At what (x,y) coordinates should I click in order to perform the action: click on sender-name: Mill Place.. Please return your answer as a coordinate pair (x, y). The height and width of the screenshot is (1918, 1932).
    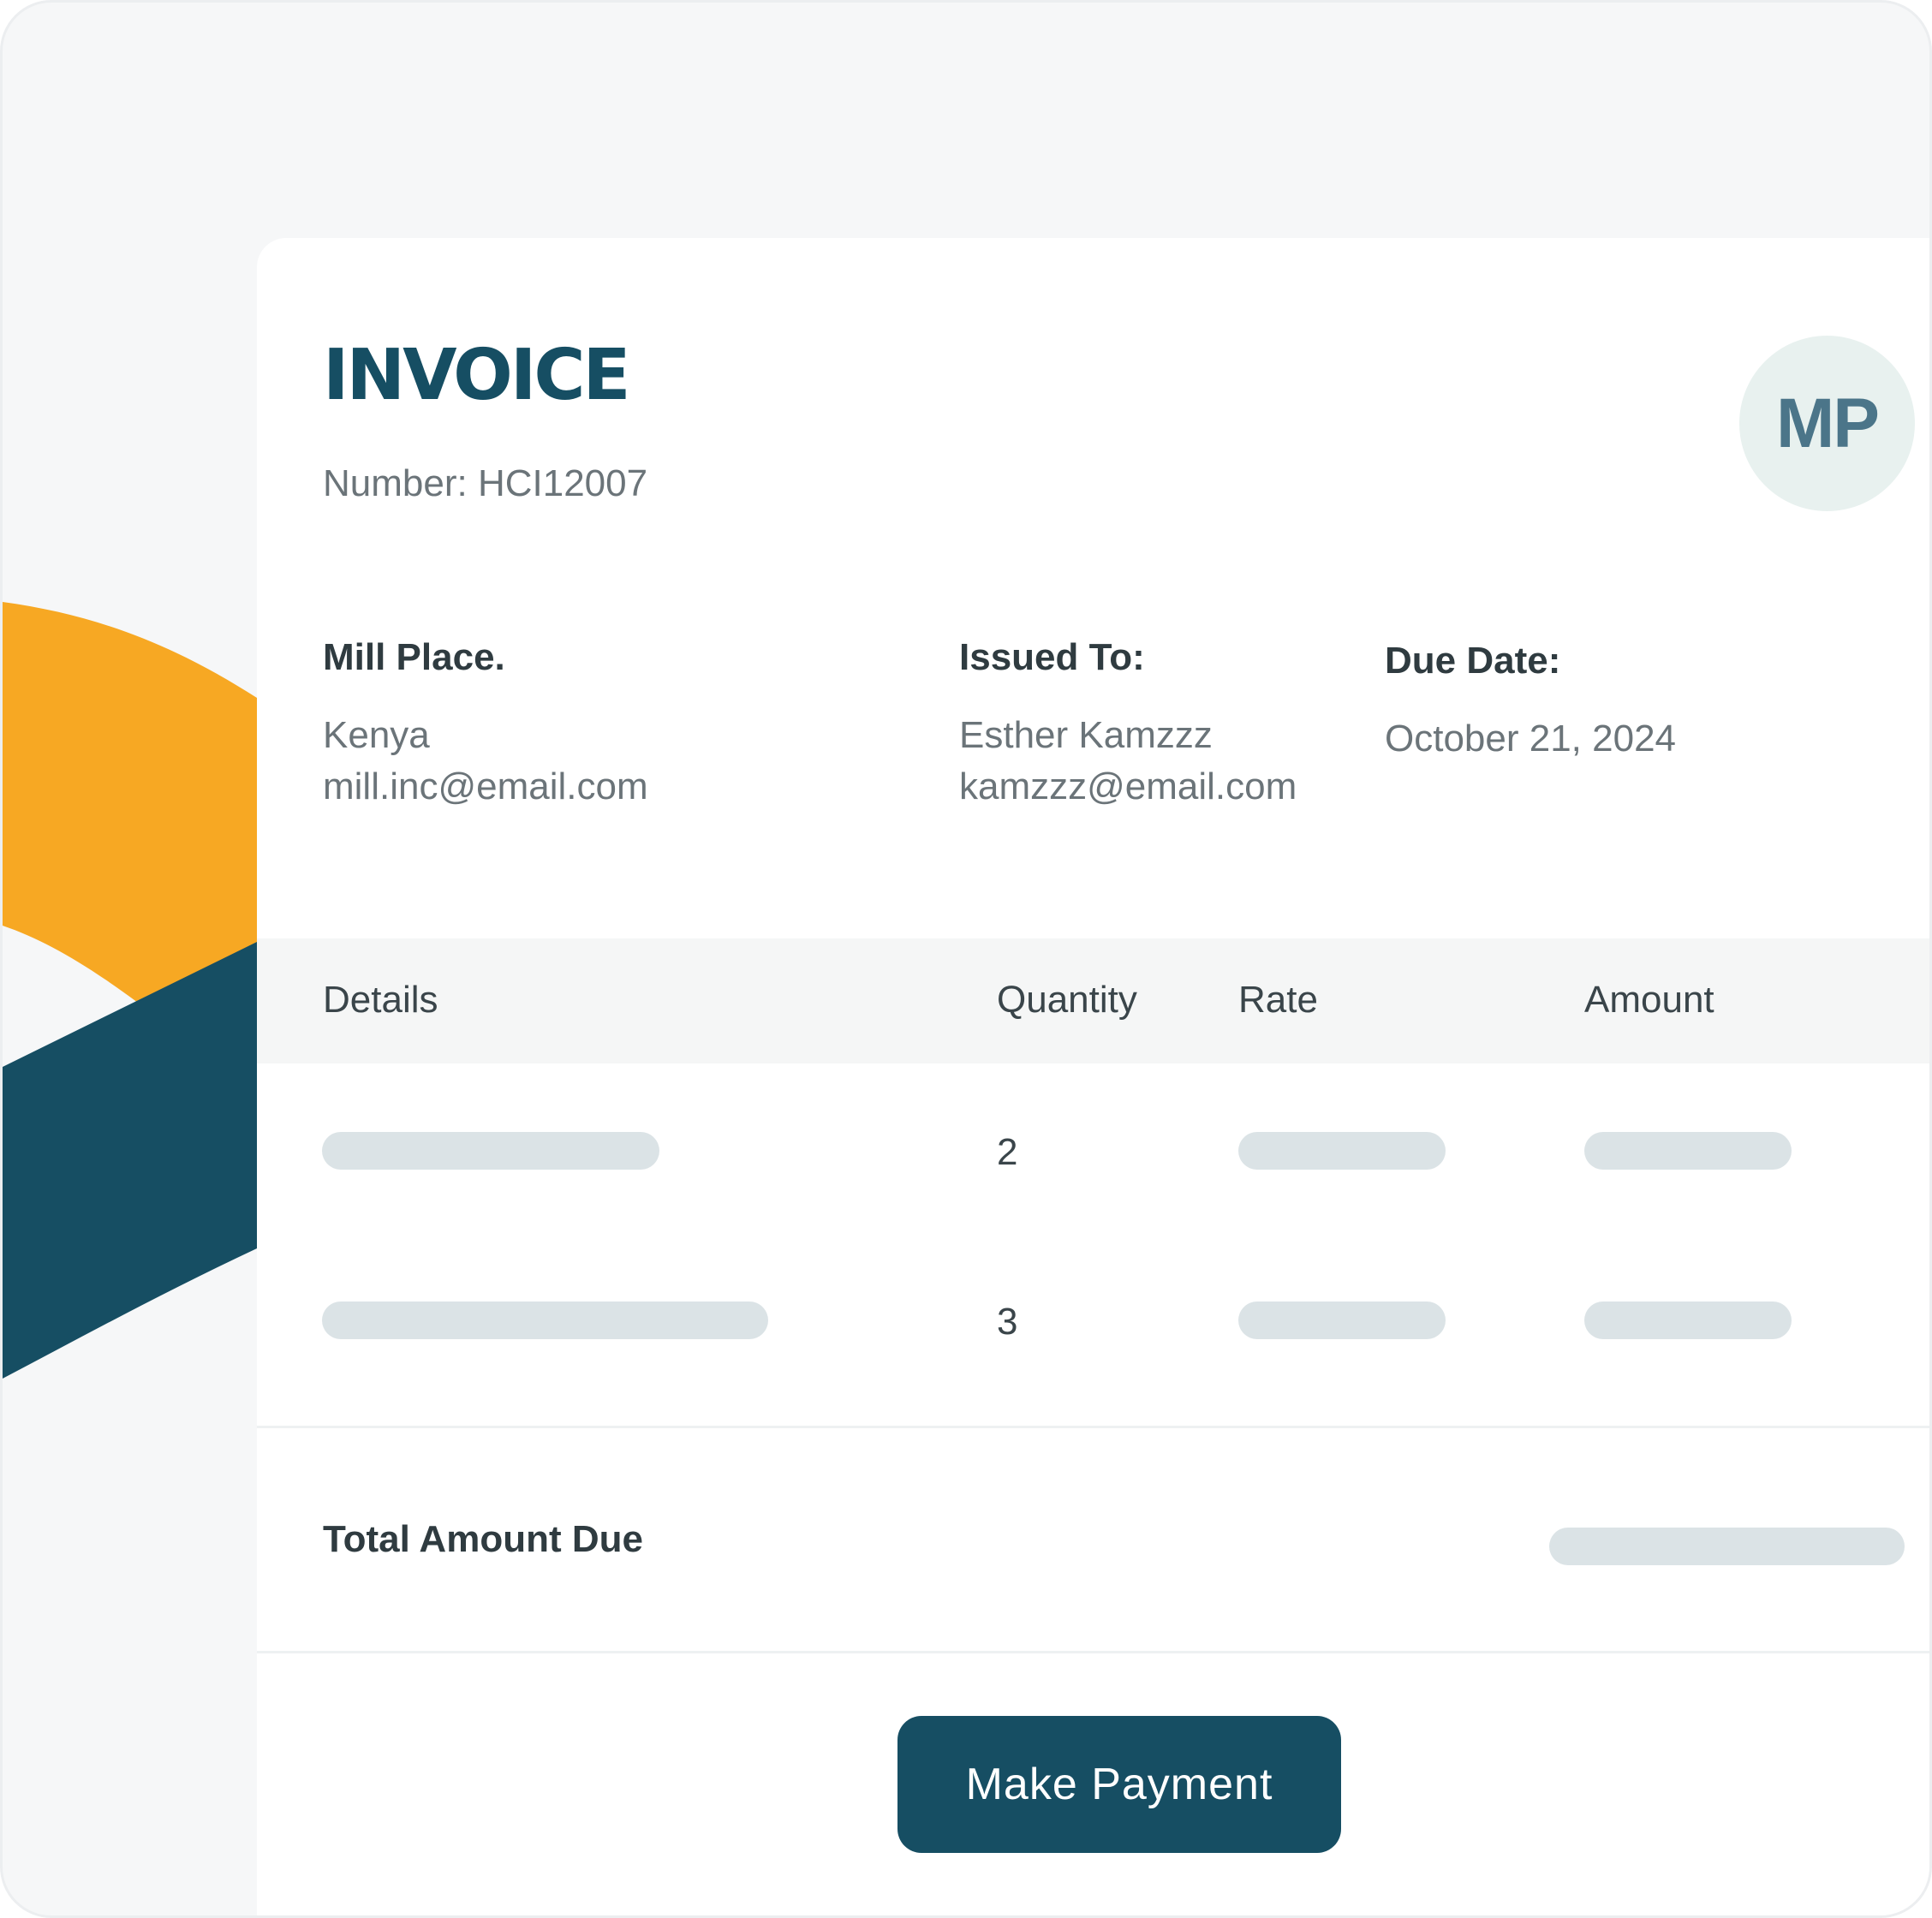
    Looking at the image, I should click on (414, 657).